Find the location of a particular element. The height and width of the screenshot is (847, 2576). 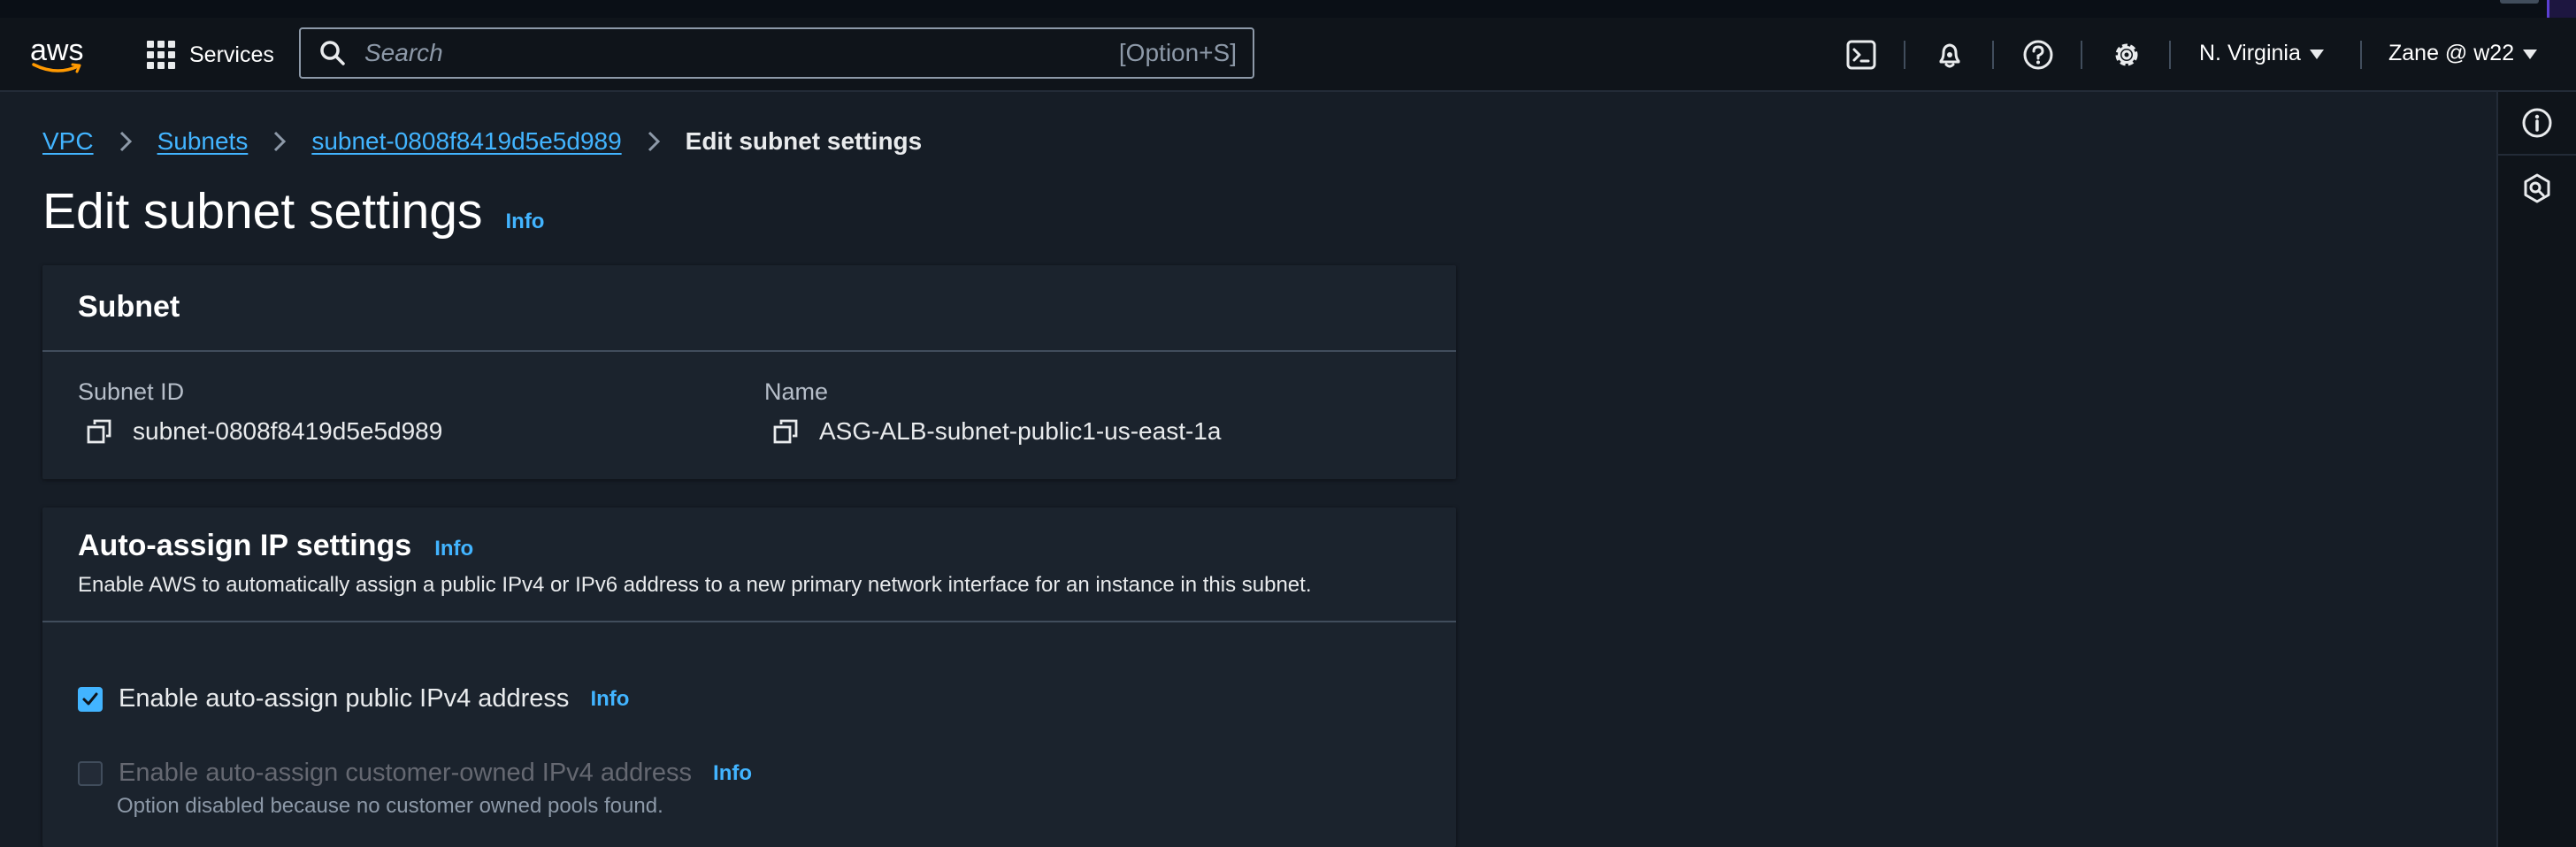

right-side-rail is located at coordinates (2536, 469).